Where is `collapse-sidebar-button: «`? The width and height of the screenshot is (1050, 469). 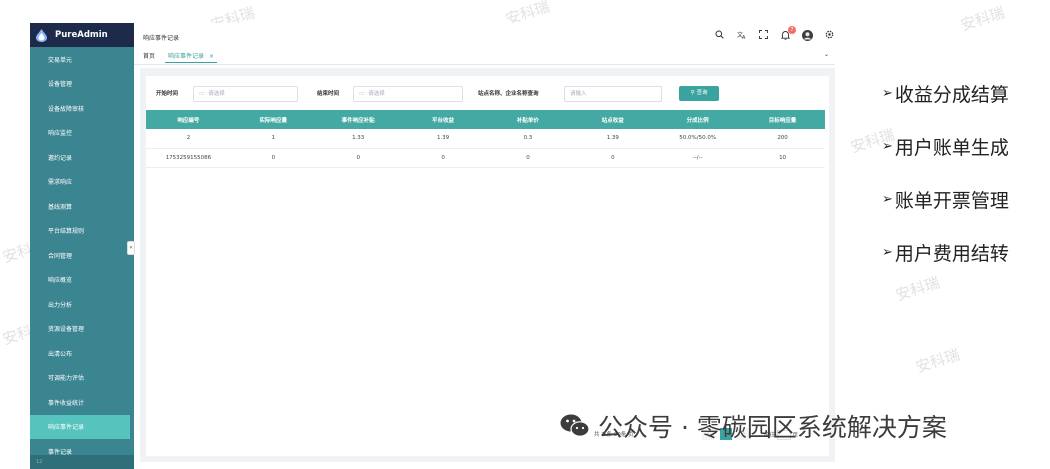 collapse-sidebar-button: « is located at coordinates (131, 248).